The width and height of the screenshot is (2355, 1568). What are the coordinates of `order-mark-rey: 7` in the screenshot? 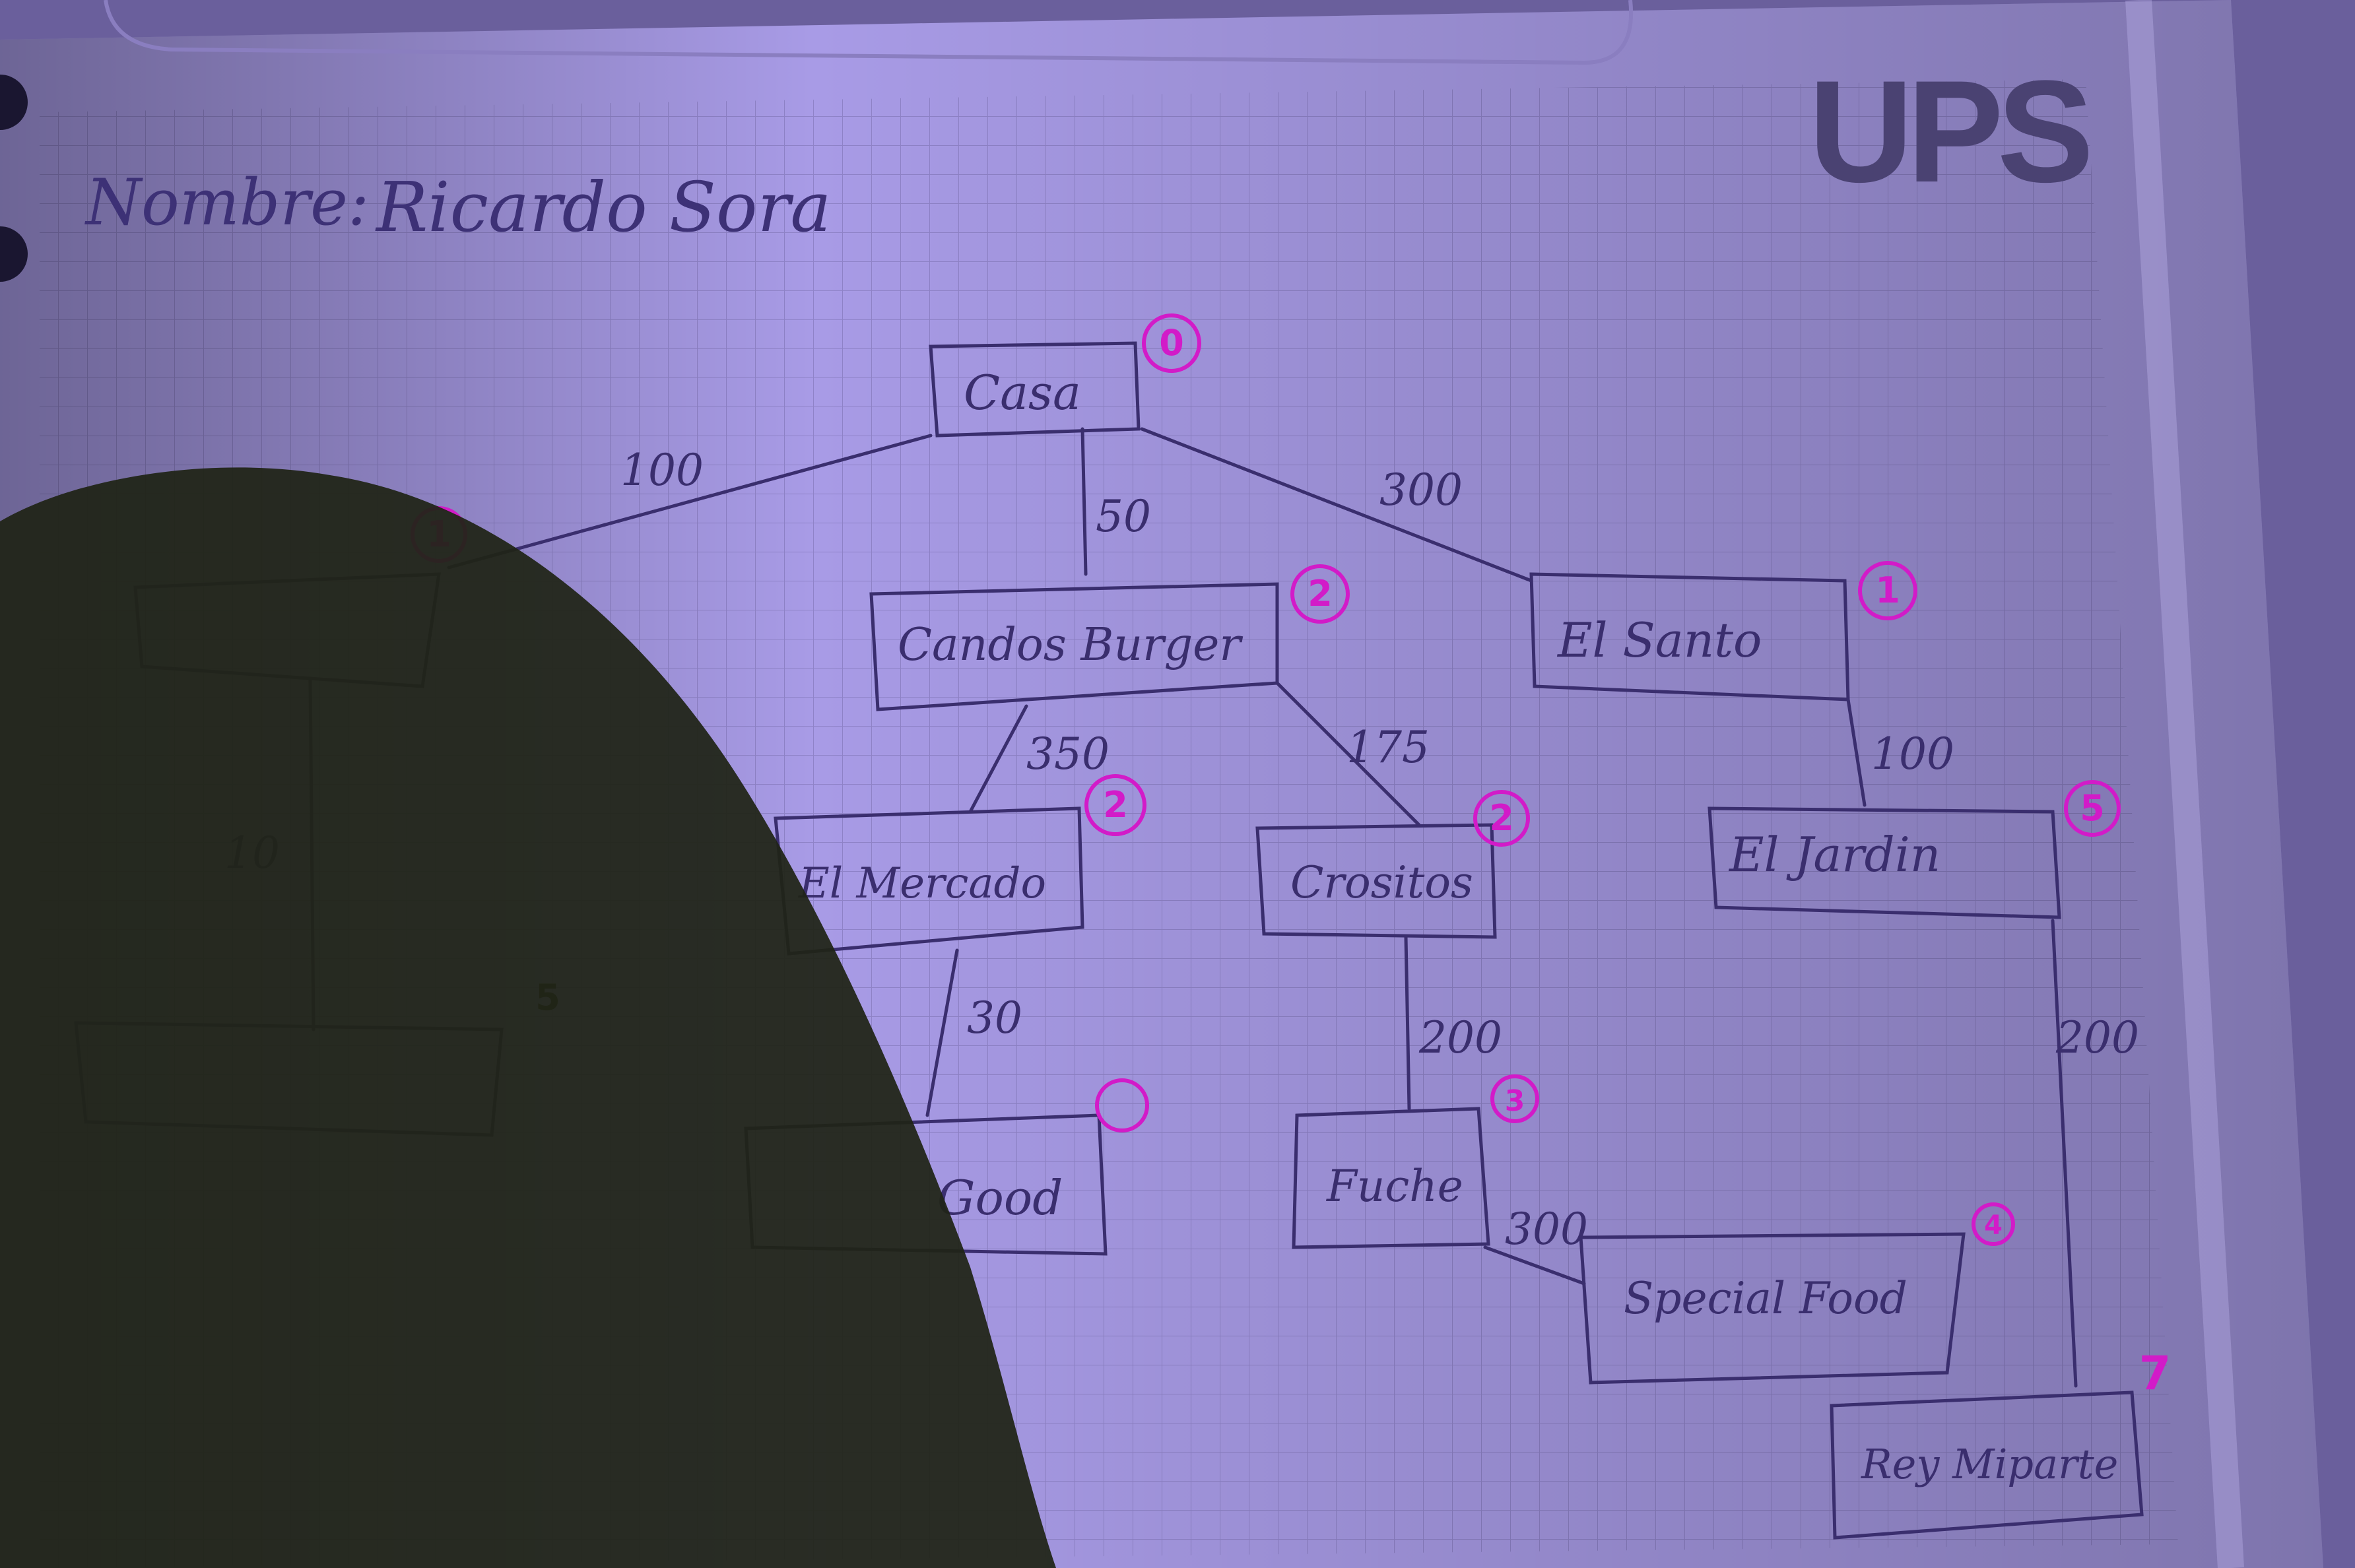 It's located at (2156, 1373).